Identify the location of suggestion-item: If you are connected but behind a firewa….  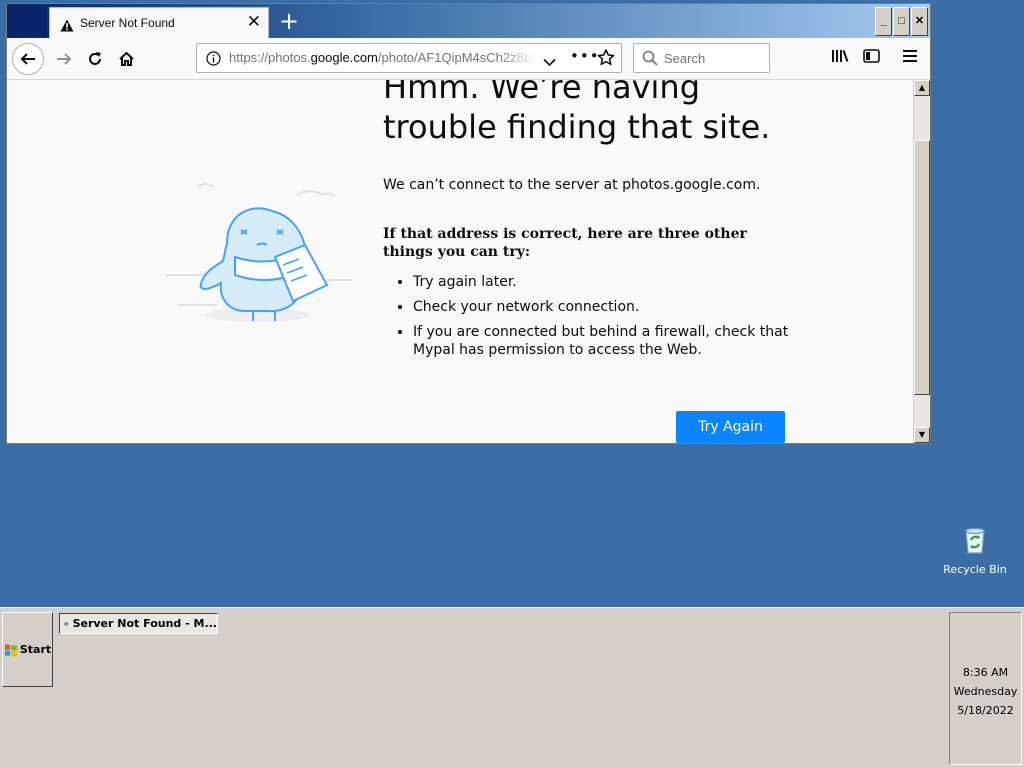
(608, 341).